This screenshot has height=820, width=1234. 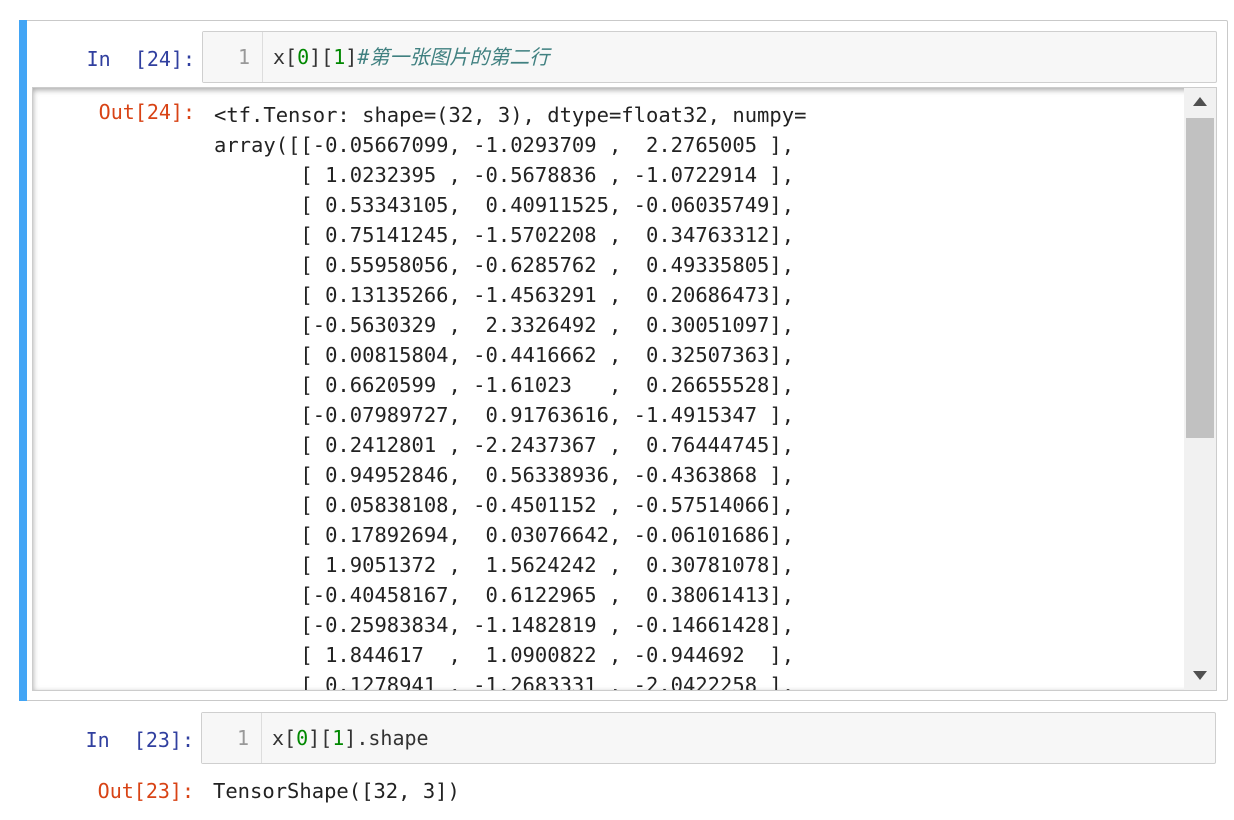 What do you see at coordinates (504, 205) in the screenshot?
I see `output-line: [ 0.53343105, 0.40911525, -0.06035749],` at bounding box center [504, 205].